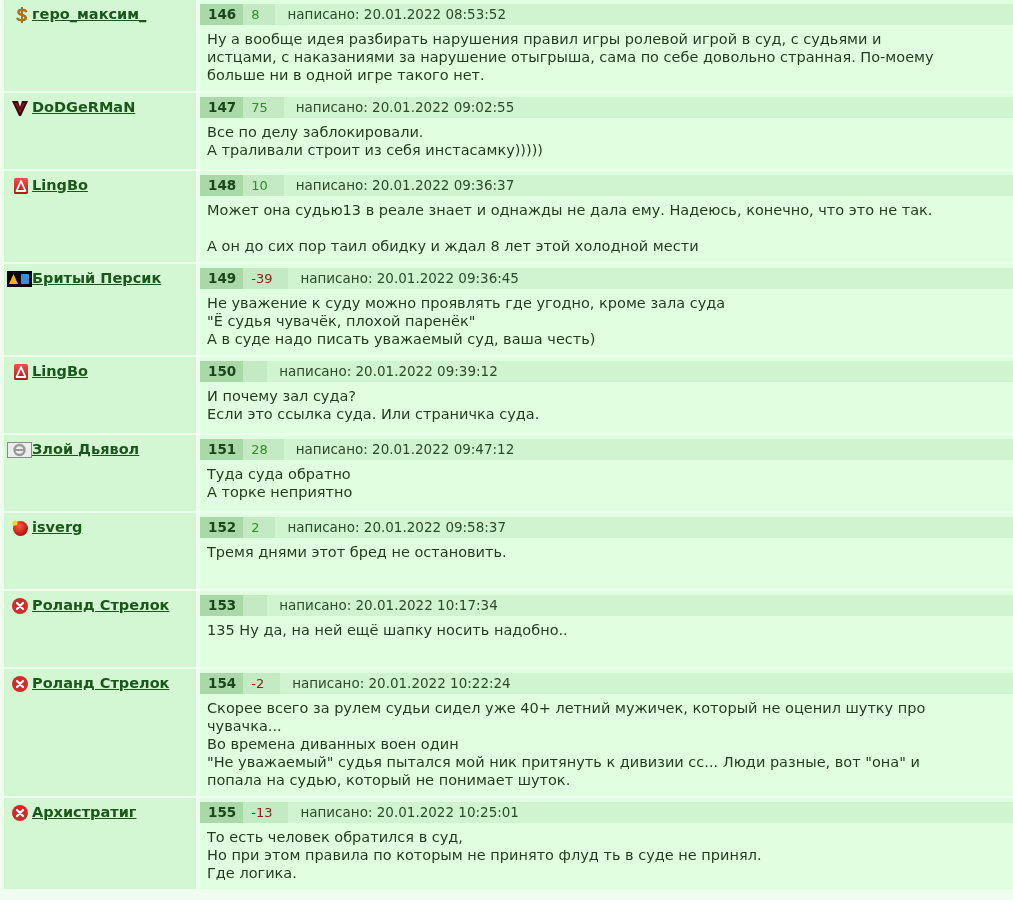 This screenshot has height=900, width=1013. What do you see at coordinates (22, 14) in the screenshot?
I see `dollar-icon` at bounding box center [22, 14].